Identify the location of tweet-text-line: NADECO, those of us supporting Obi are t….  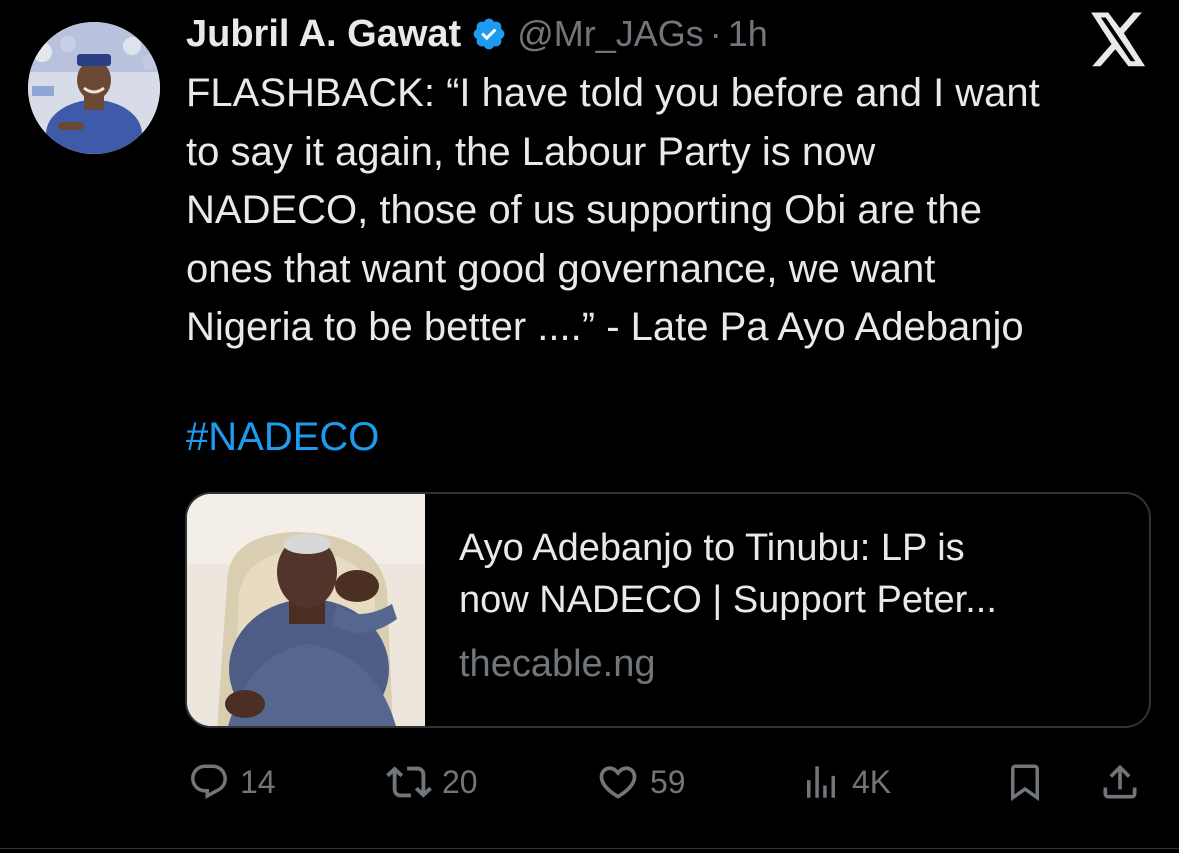
(584, 210).